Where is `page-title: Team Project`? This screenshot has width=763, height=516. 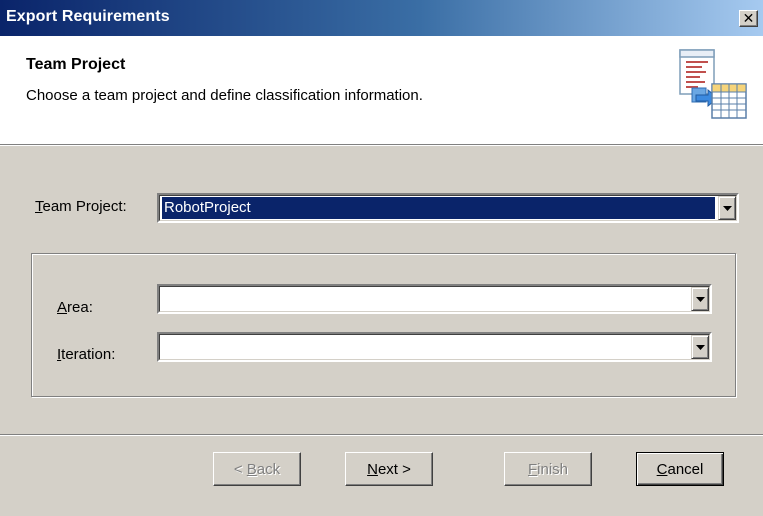
page-title: Team Project is located at coordinates (76, 64).